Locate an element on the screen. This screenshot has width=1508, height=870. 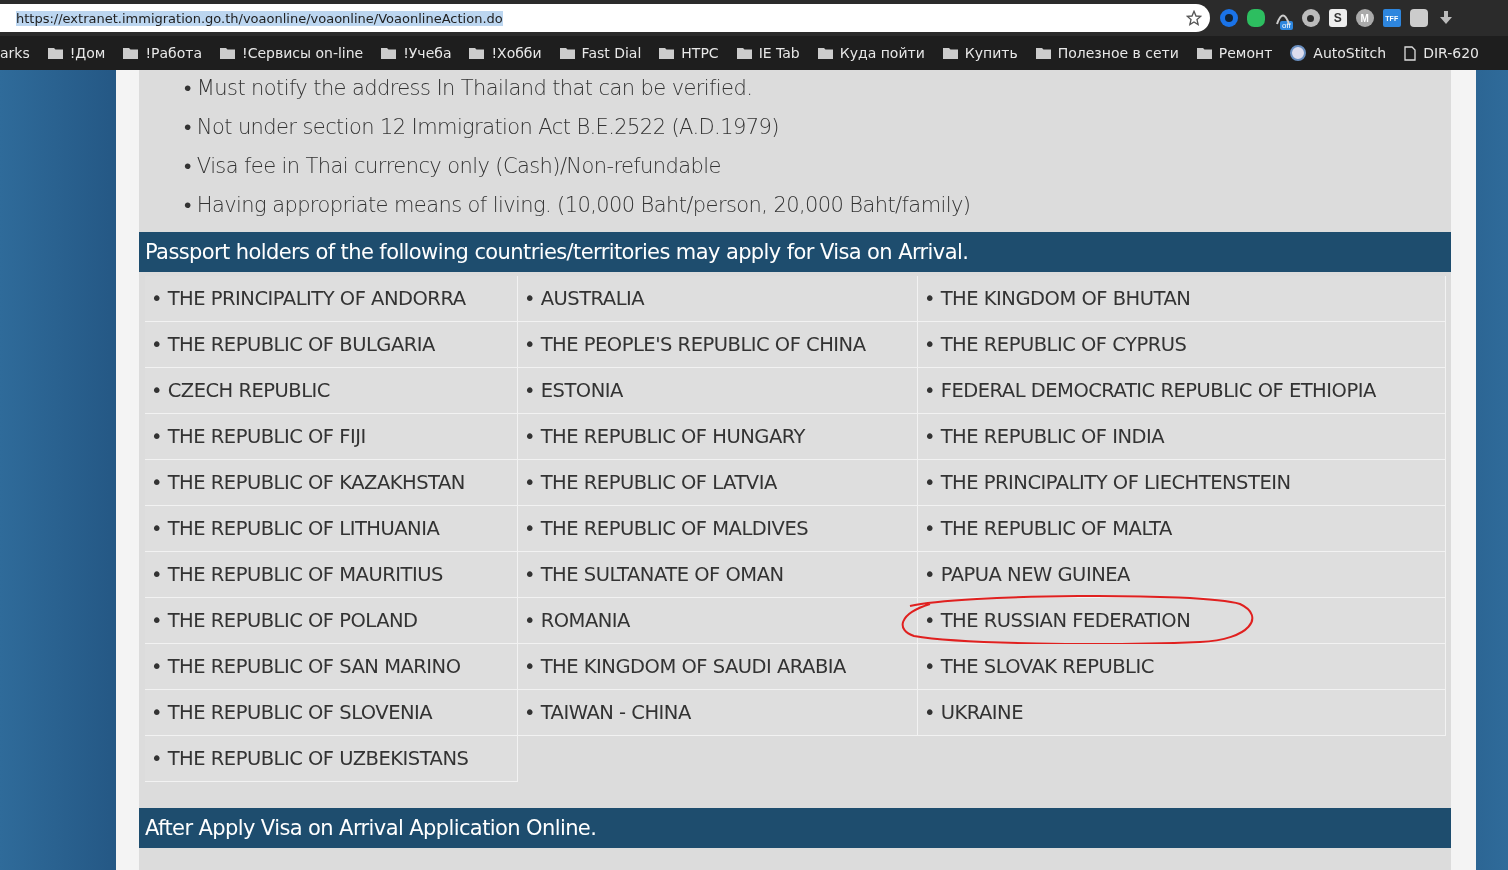
requirement-text: • Must notify the address In Thailand that can be verified. is located at coordinates (469, 88).